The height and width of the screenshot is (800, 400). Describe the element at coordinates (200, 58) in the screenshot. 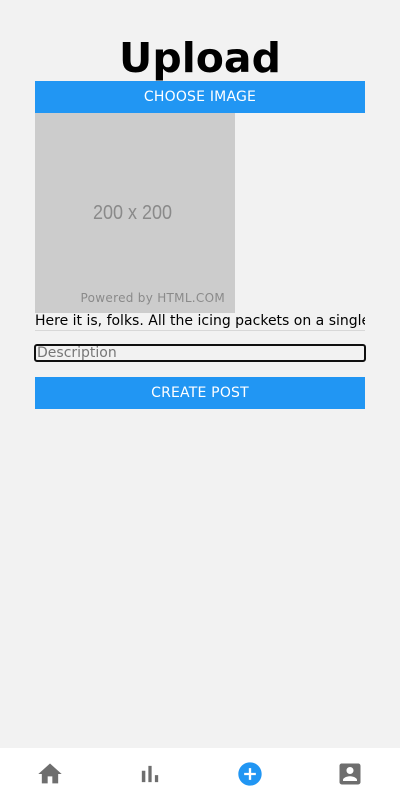

I see `page-title: Upload` at that location.